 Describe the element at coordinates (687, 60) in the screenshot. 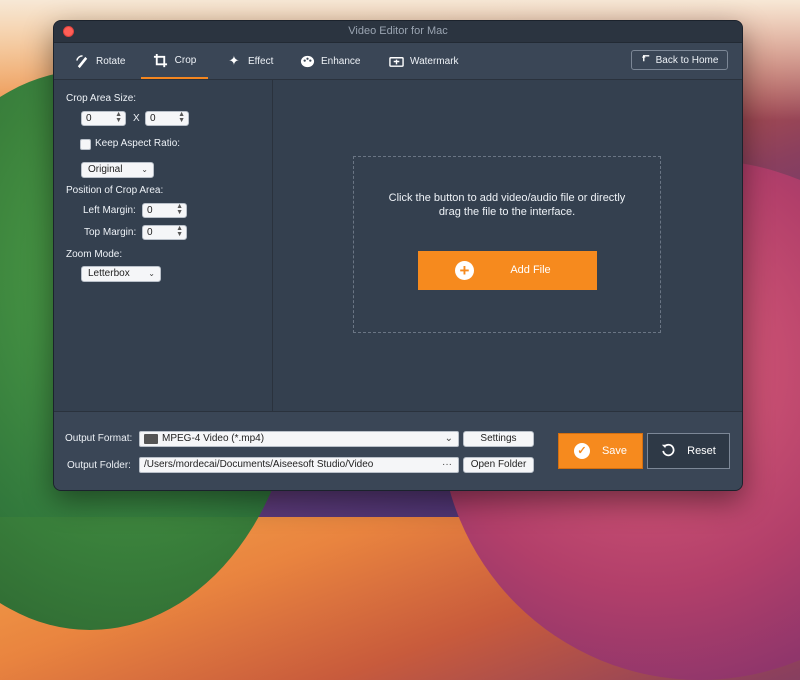

I see `back-to-home-label: Back to Home` at that location.